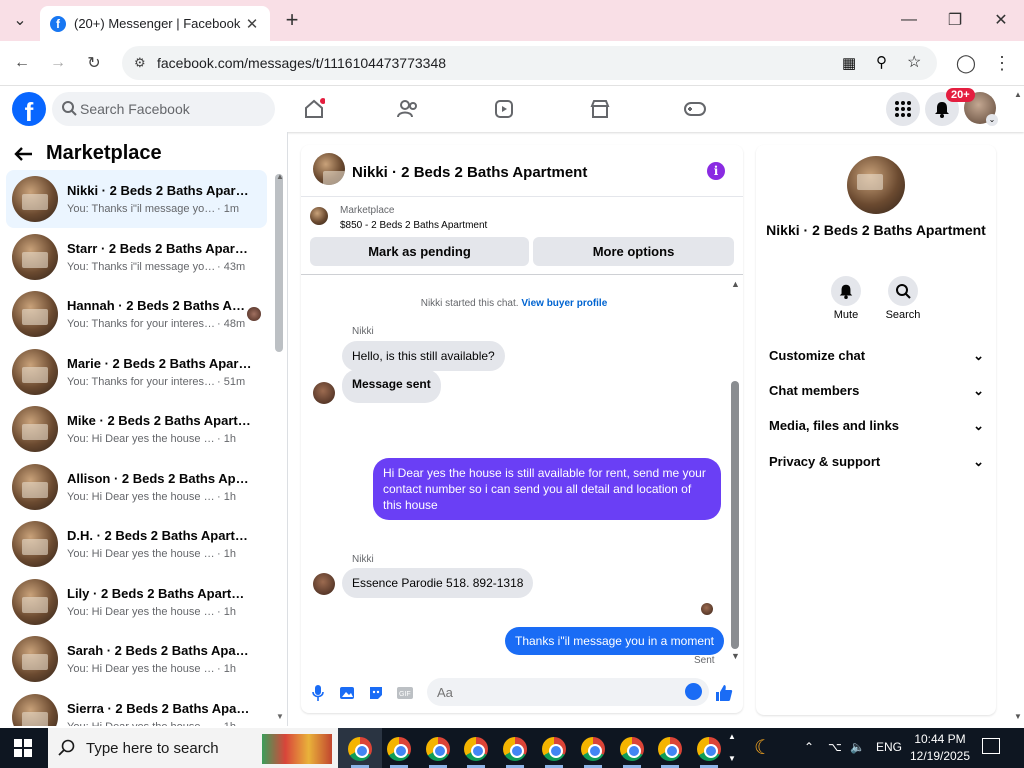  Describe the element at coordinates (314, 109) in the screenshot. I see `home-icon` at that location.